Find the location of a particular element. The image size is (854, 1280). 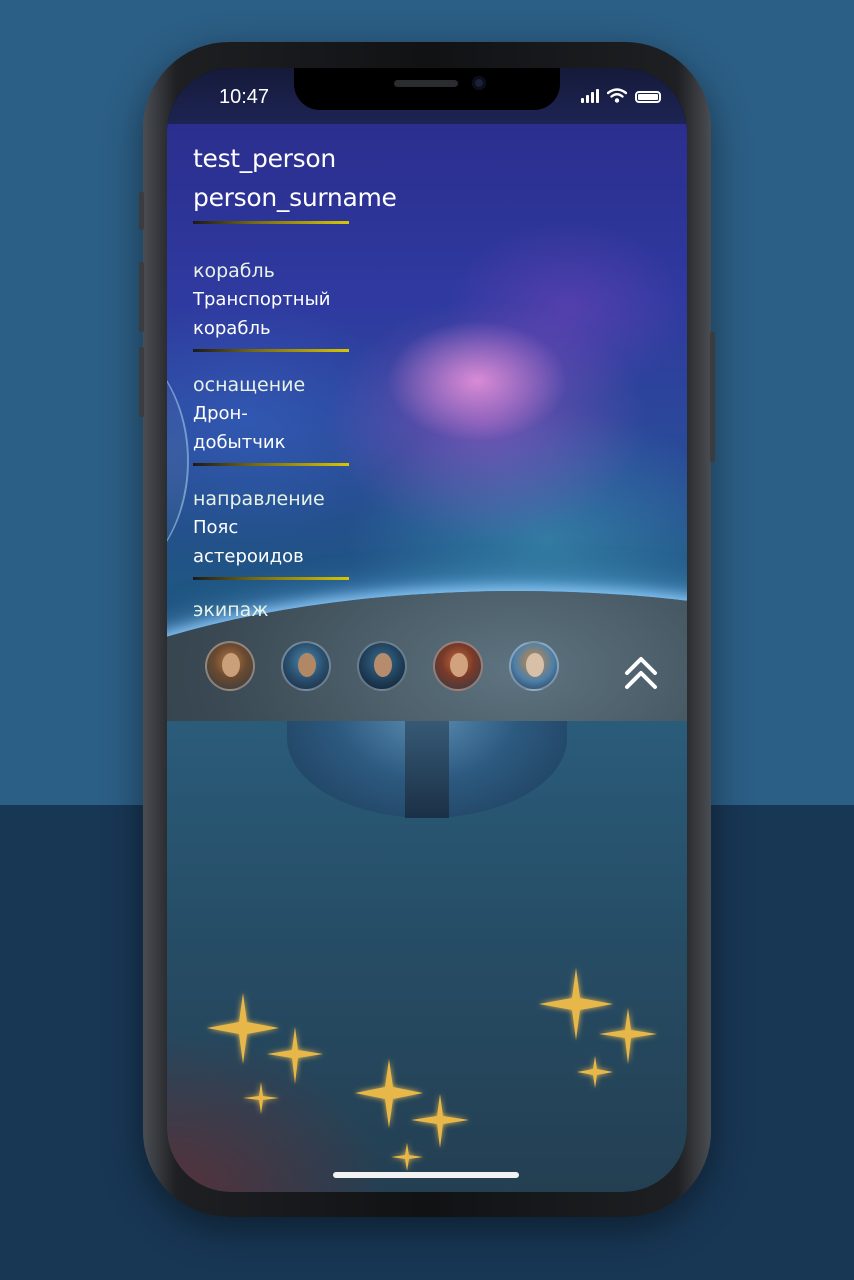

planet-edge-left is located at coordinates (178, 461).